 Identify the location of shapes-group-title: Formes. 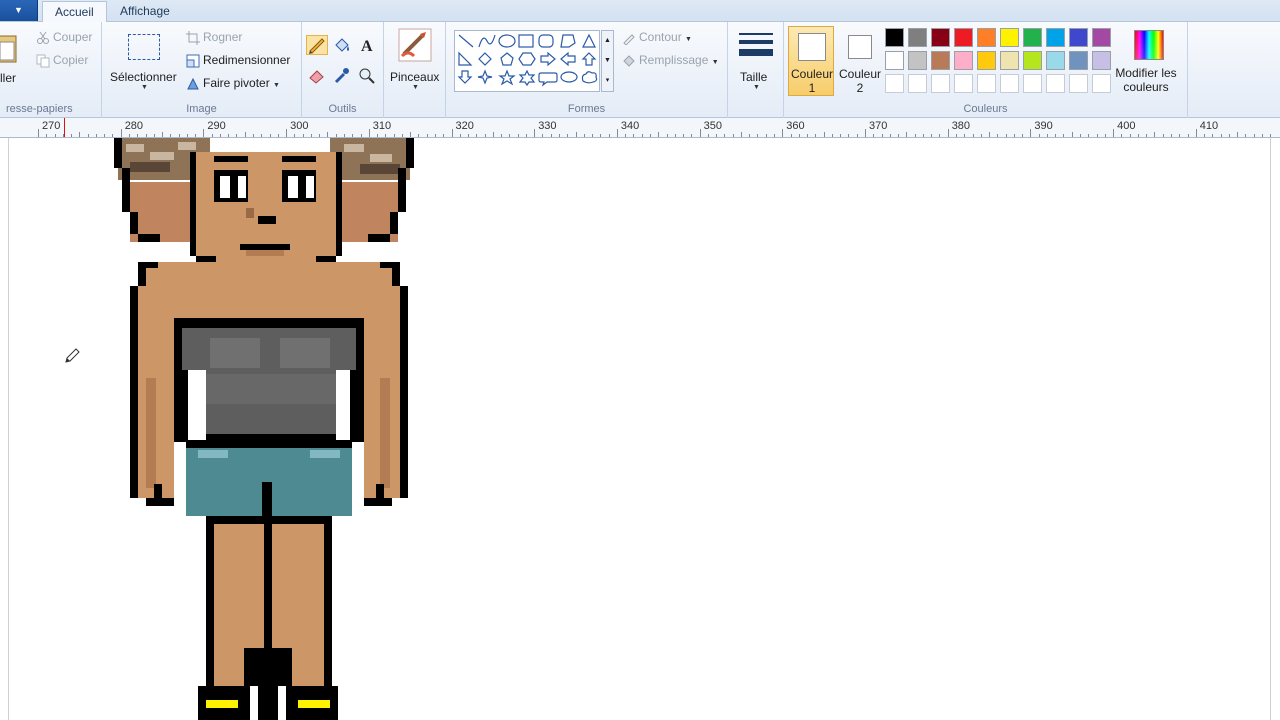
(586, 109).